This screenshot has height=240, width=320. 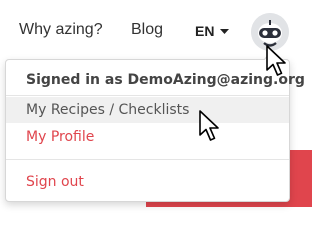 I want to click on nav-blog-link: Blog, so click(x=147, y=30).